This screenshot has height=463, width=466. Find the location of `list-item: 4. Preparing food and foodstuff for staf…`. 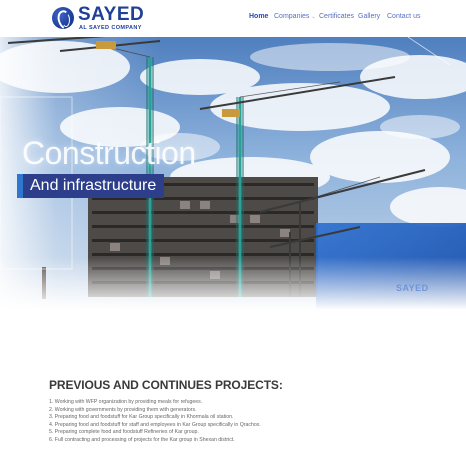

list-item: 4. Preparing food and foodstuff for staf… is located at coordinates (155, 424).